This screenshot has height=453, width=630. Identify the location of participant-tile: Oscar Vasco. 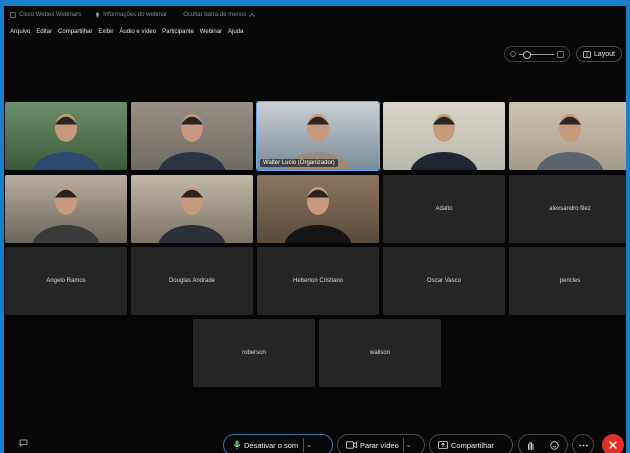
(444, 281).